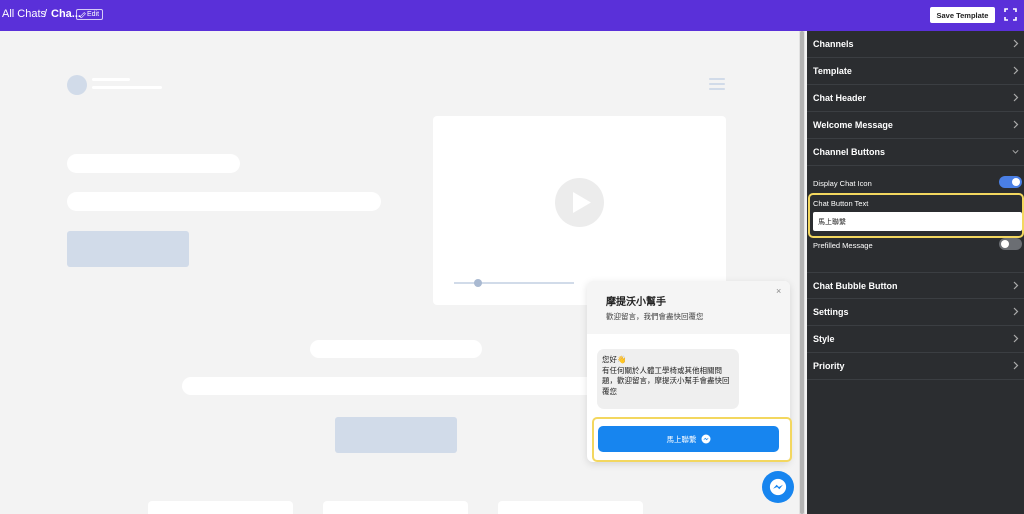  Describe the element at coordinates (917, 221) in the screenshot. I see `chat-button-text-input` at that location.